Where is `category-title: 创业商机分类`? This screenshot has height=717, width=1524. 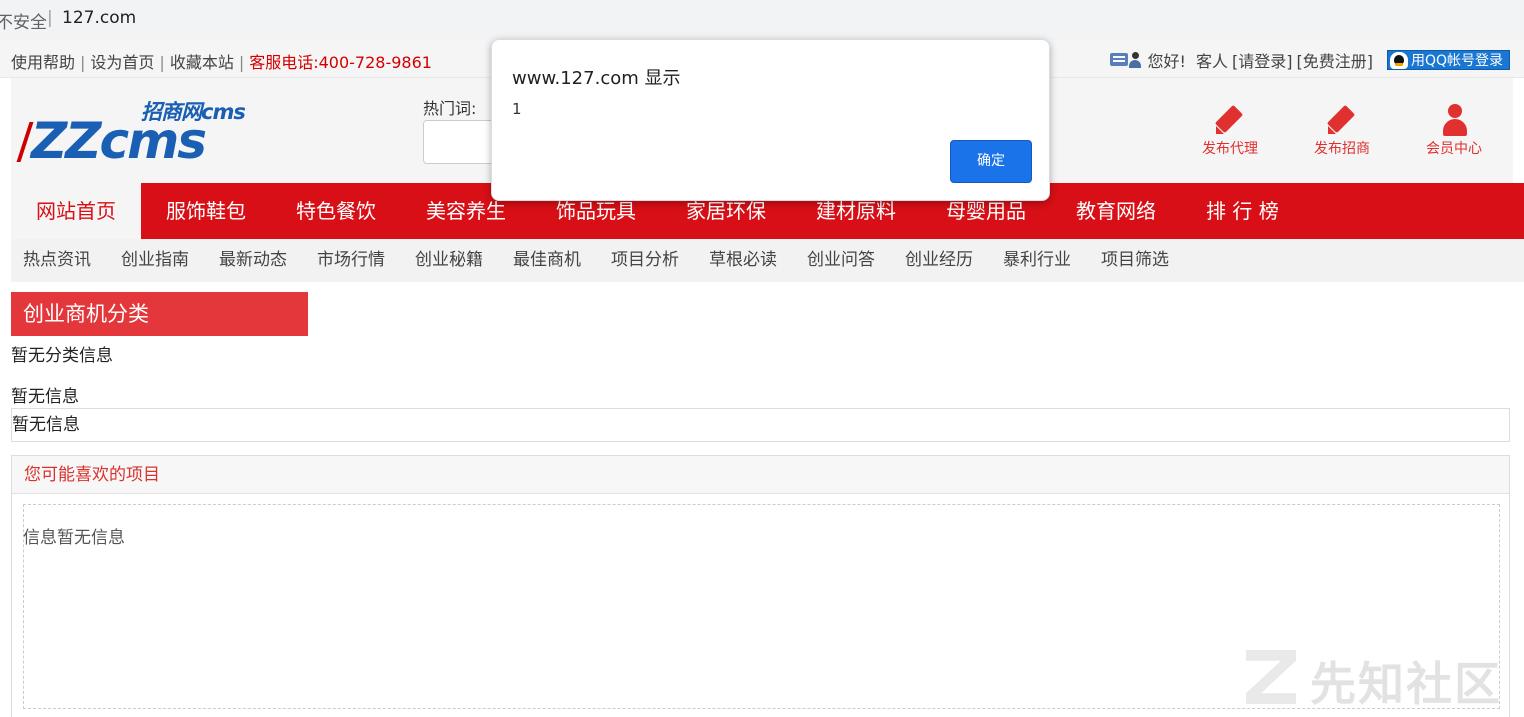
category-title: 创业商机分类 is located at coordinates (159, 314).